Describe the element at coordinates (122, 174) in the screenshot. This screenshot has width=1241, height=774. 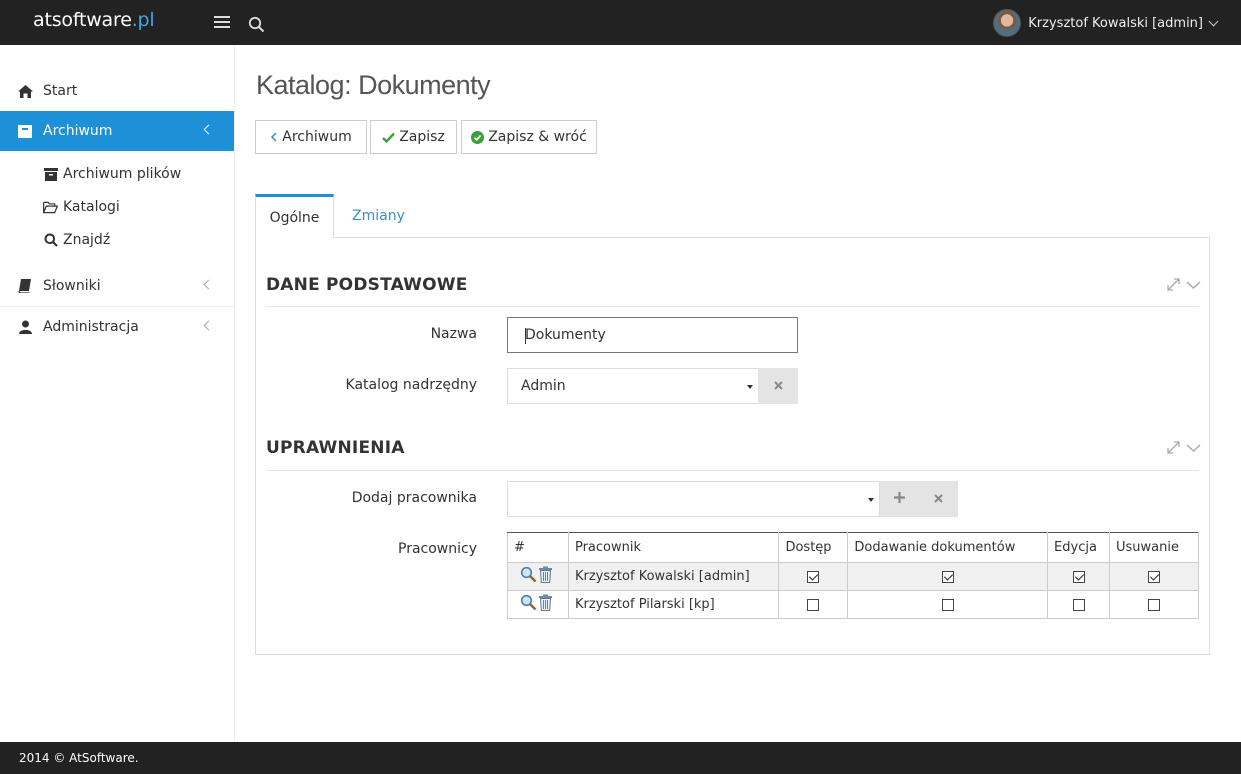
I see `sidebar-subitem-label: Archiwum plików` at that location.